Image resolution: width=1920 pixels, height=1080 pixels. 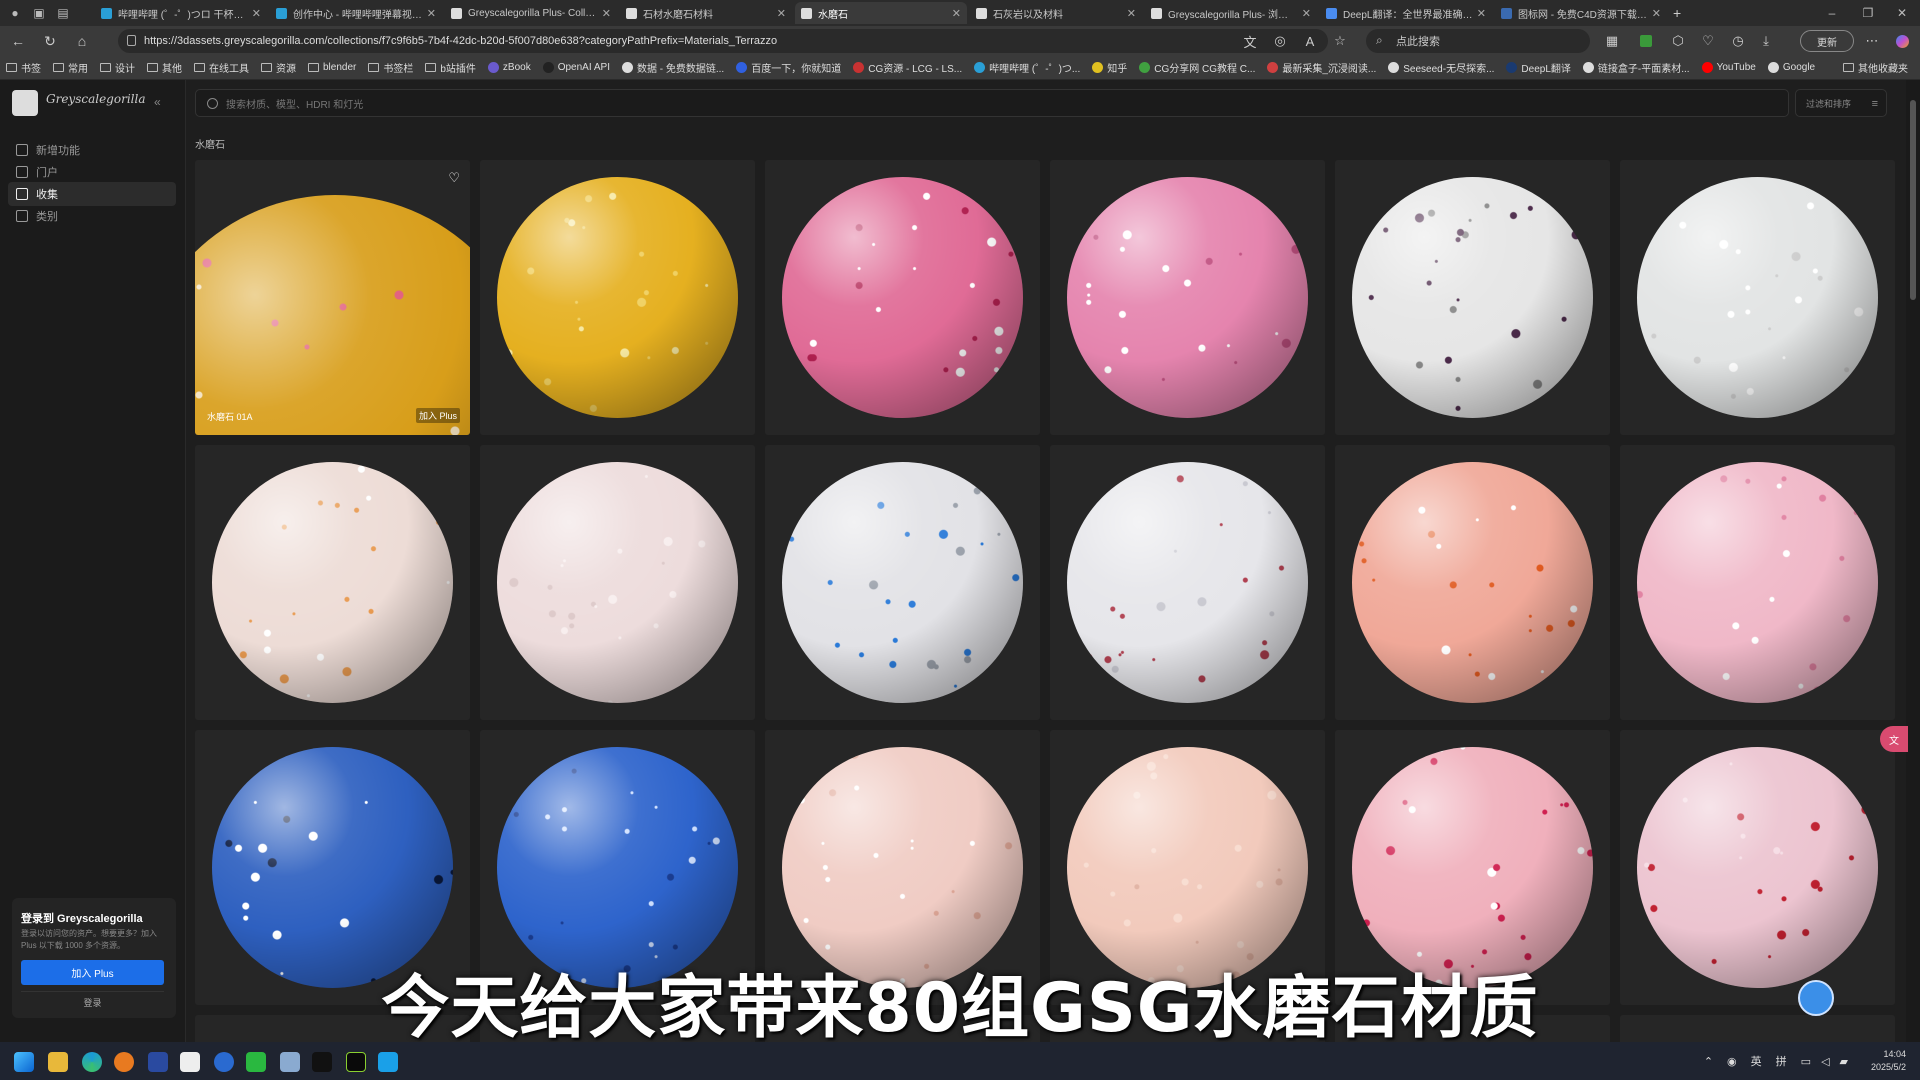 What do you see at coordinates (1827, 41) in the screenshot?
I see `update-button: 更新` at bounding box center [1827, 41].